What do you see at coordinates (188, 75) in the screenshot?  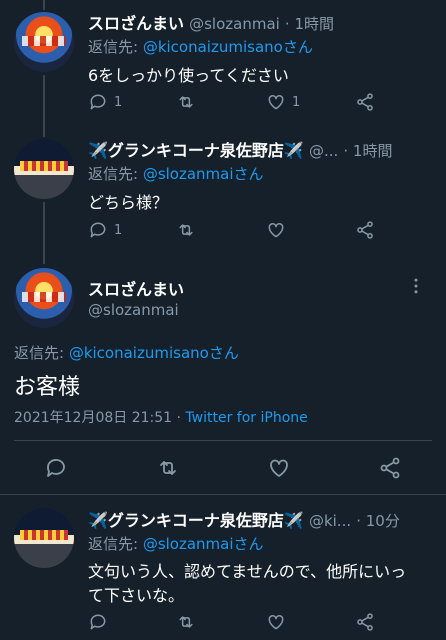 I see `tweet-text: 6をしっかり使ってください` at bounding box center [188, 75].